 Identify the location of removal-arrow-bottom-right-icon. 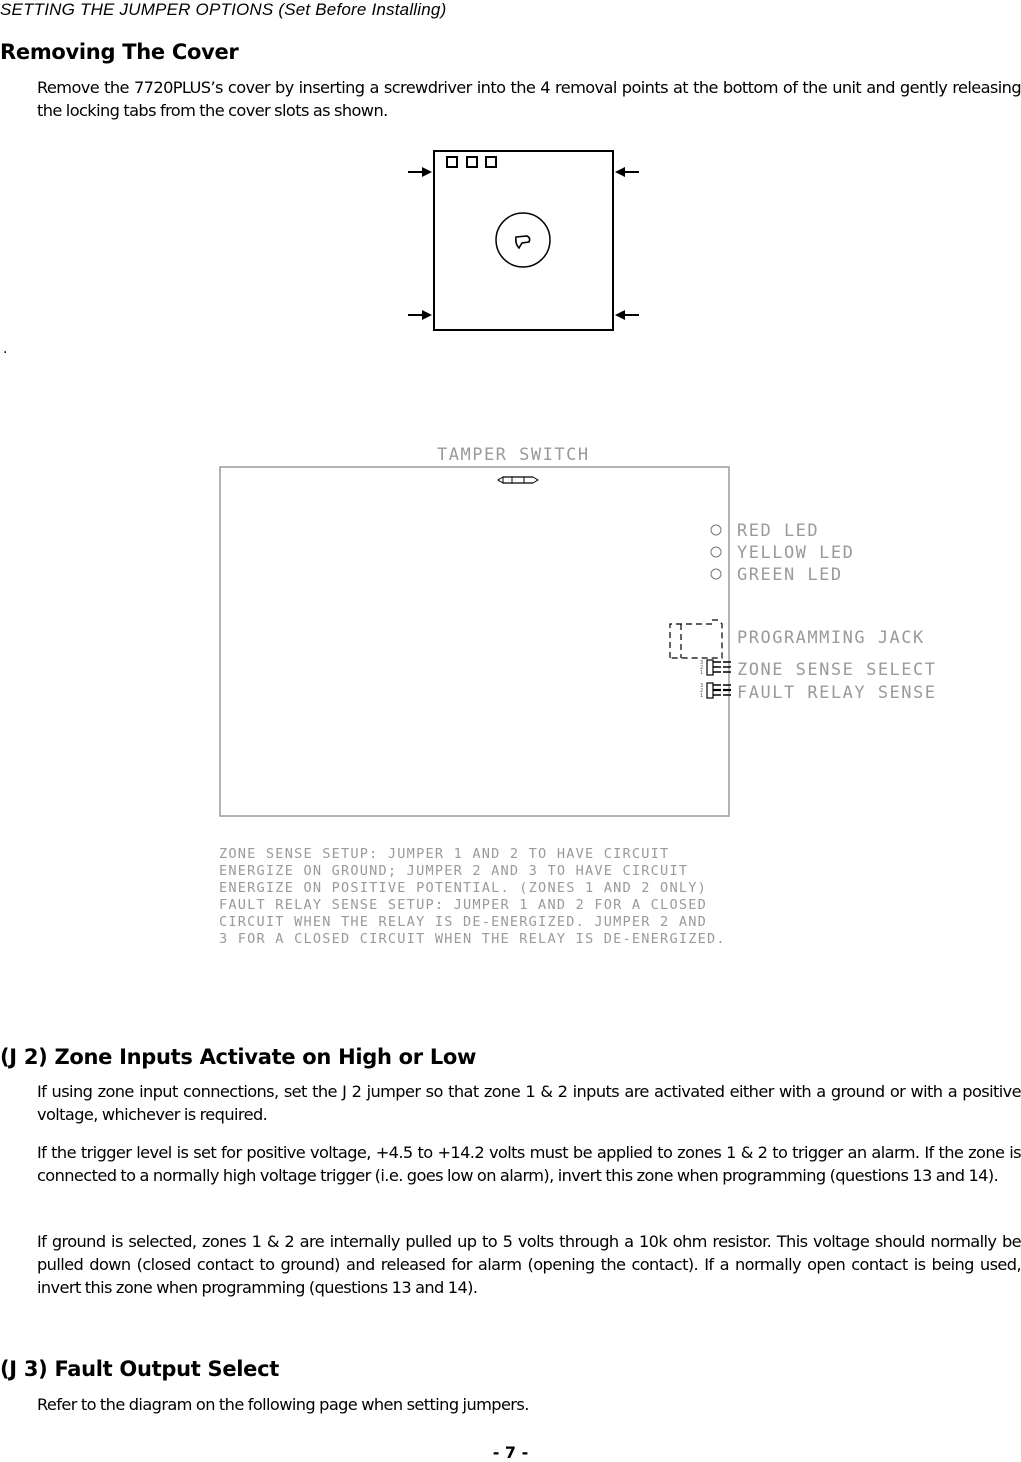
(627, 315).